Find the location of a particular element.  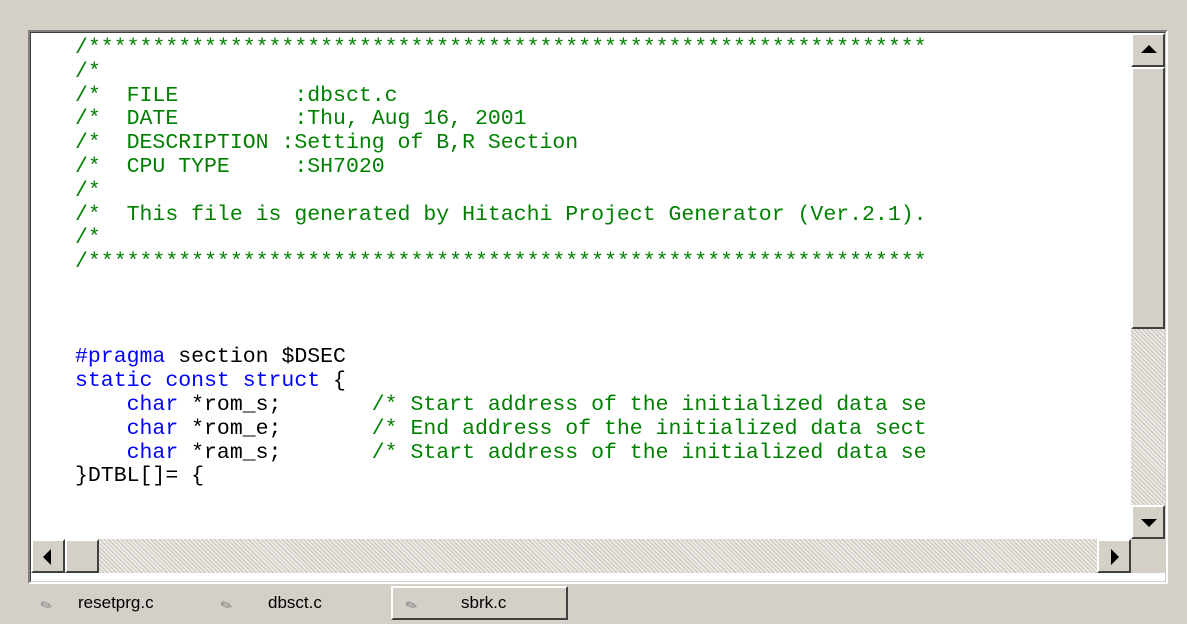

code-token: section $DSEC is located at coordinates (255, 357).